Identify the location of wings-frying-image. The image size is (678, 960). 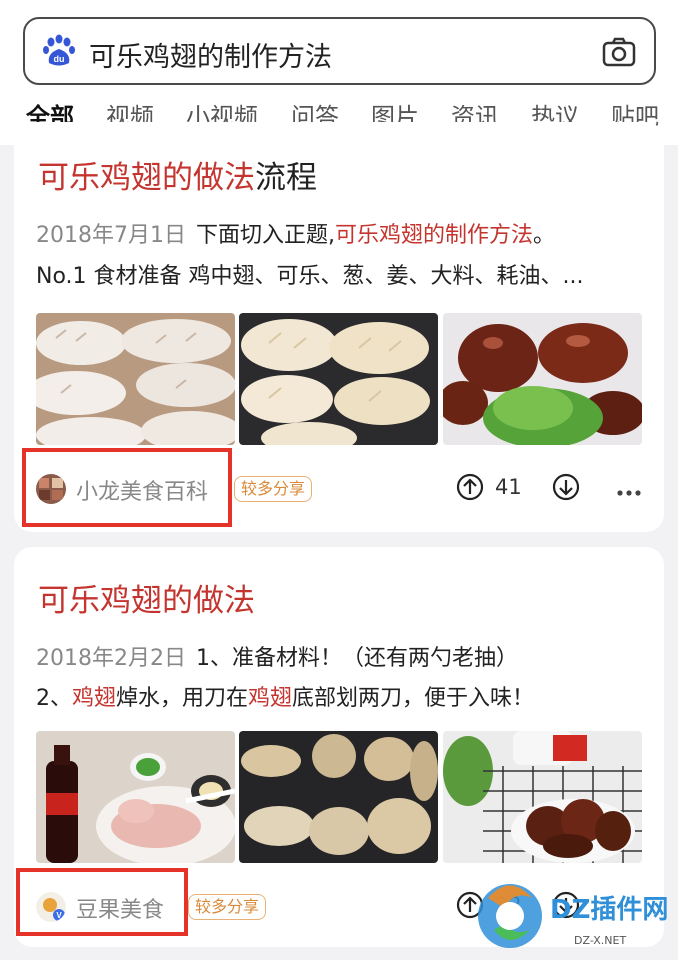
(338, 797).